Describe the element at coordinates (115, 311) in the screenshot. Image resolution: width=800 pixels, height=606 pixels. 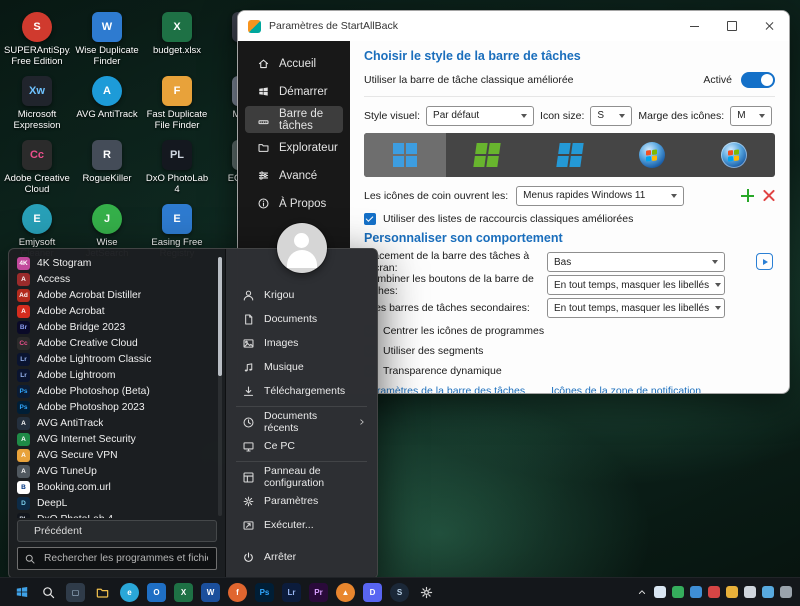
I see `start-app-adobe-acrobat: A Adobe Acrobat` at that location.